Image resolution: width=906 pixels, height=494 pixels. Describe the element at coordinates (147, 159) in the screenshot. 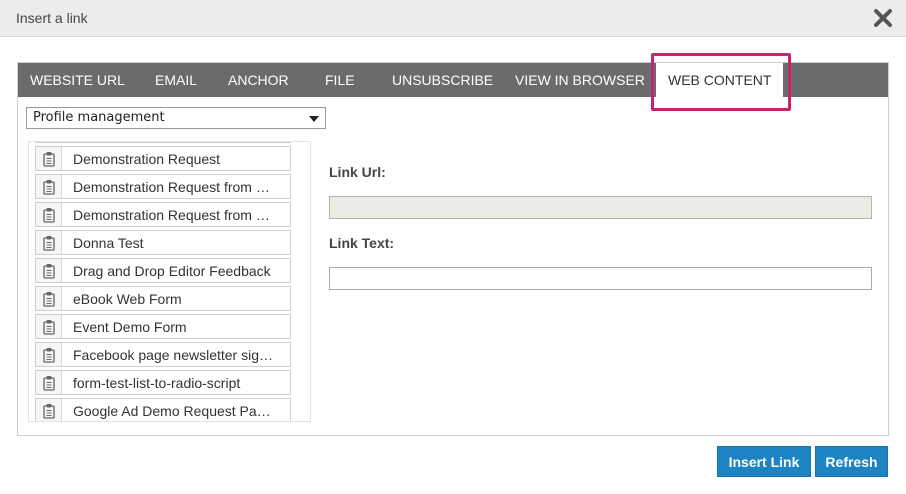

I see `list-item-label: Demonstration Request` at that location.